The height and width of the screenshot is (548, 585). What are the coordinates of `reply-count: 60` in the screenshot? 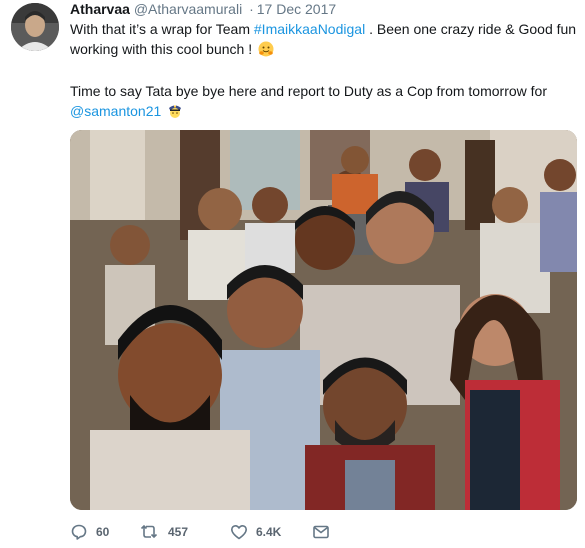 It's located at (103, 532).